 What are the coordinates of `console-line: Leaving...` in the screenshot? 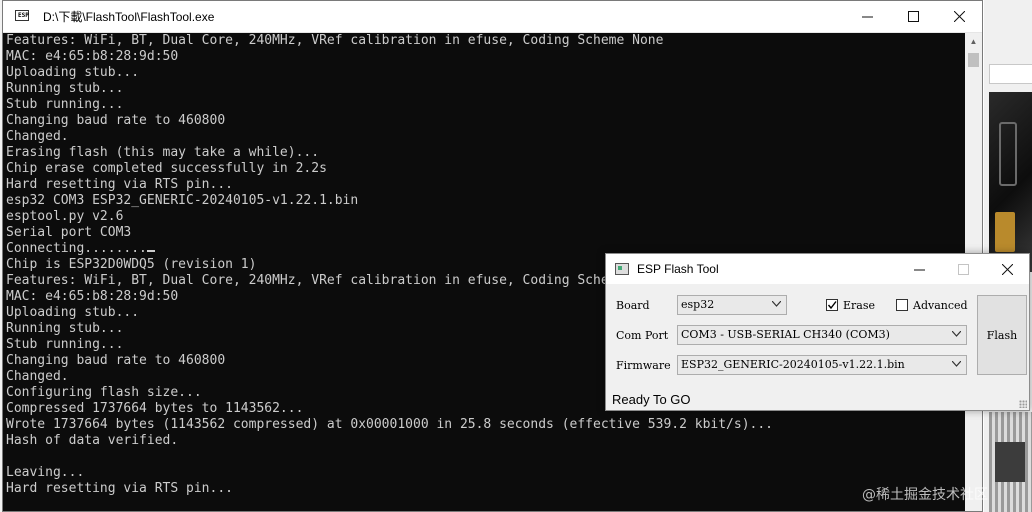 It's located at (45, 472).